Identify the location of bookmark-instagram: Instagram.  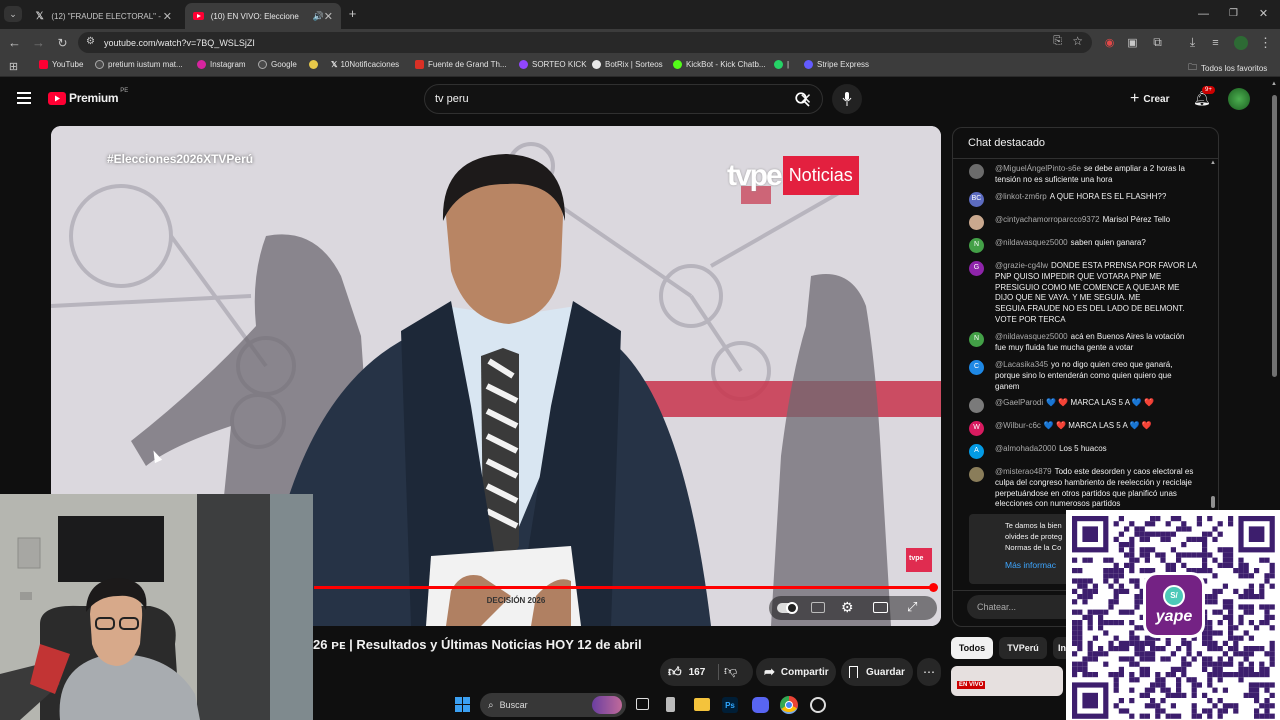
(221, 64).